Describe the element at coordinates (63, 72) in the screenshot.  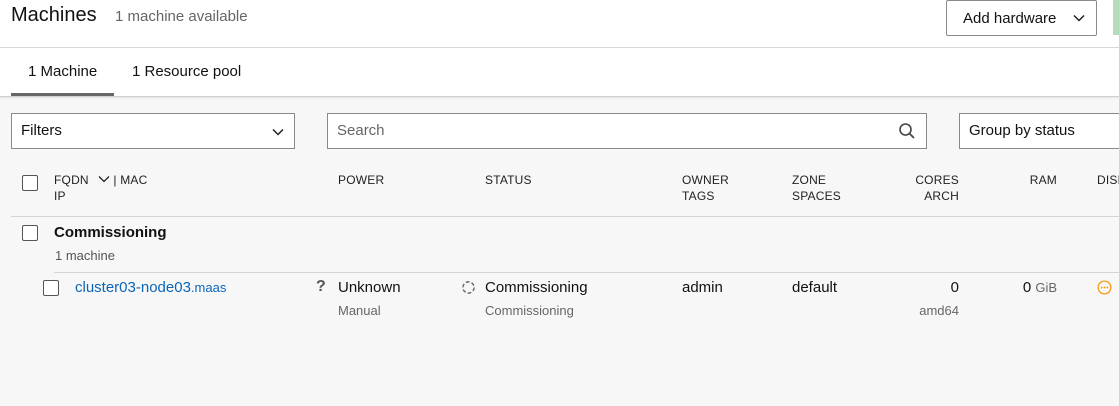
I see `tab-machines: 1 Machine` at that location.